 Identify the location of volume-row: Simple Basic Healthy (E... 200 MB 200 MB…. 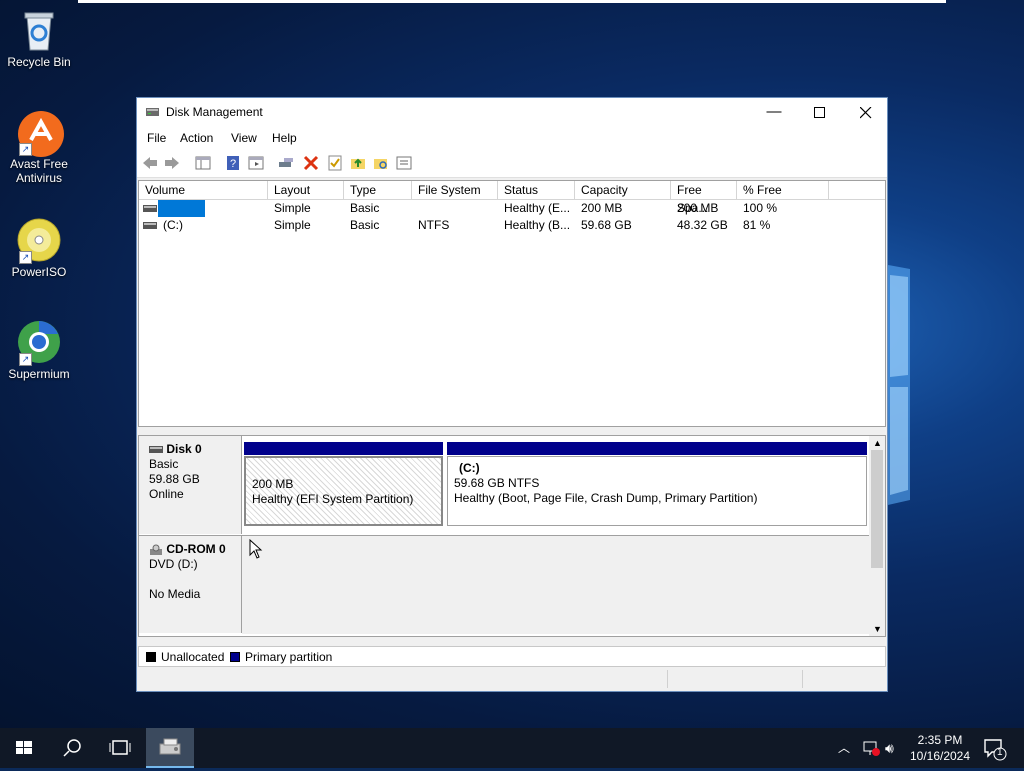
(512, 208).